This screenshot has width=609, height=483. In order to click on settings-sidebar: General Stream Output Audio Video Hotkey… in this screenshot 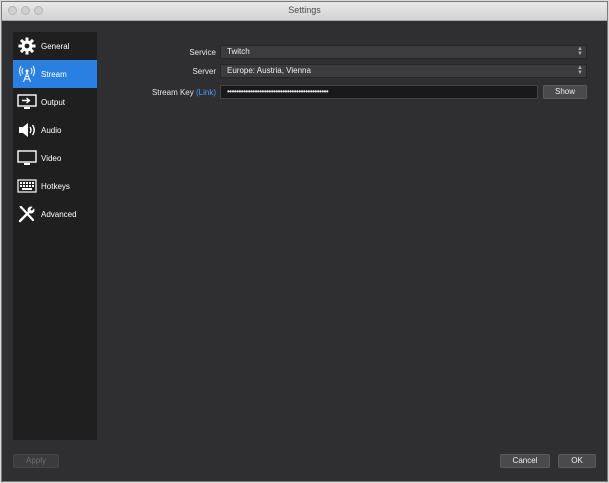, I will do `click(55, 236)`.